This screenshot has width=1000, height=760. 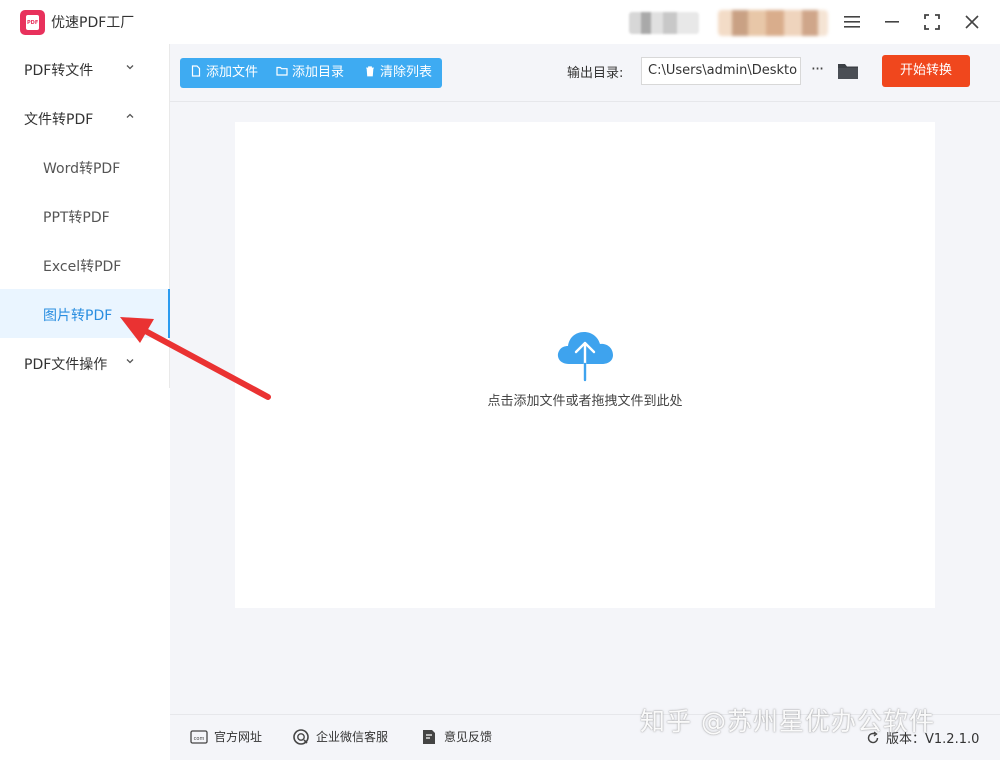 What do you see at coordinates (429, 737) in the screenshot?
I see `feedback-icon` at bounding box center [429, 737].